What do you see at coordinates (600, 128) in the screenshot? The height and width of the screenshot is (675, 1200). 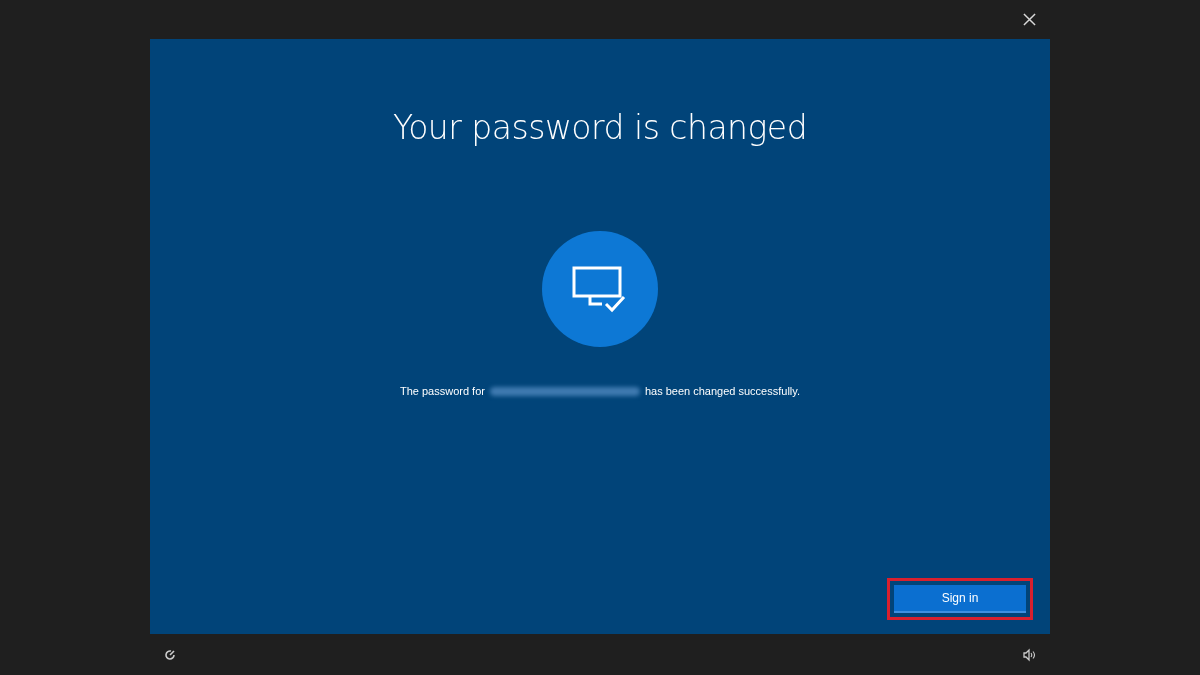 I see `dialog-title: Your password is changed` at bounding box center [600, 128].